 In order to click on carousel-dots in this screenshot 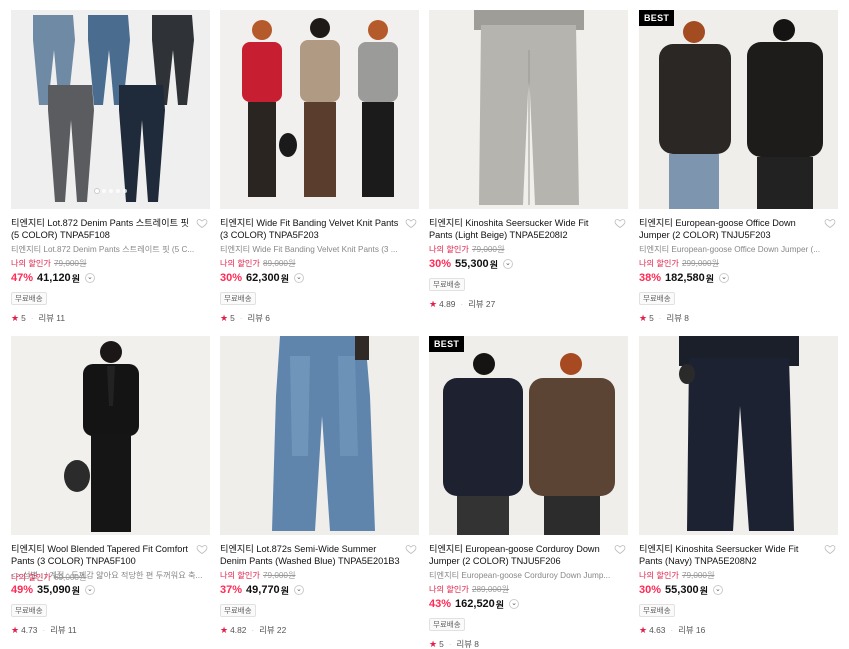, I will do `click(110, 191)`.